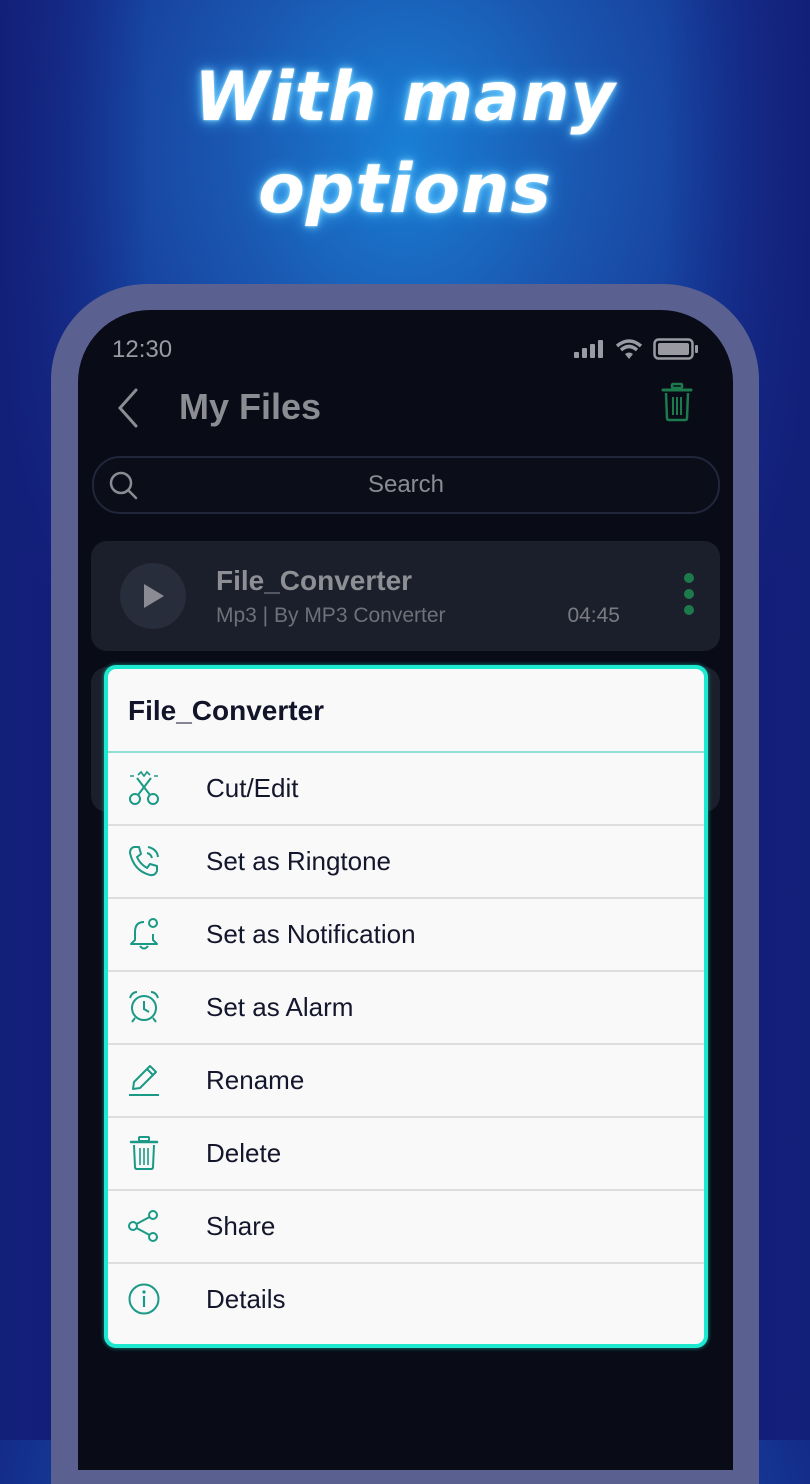 This screenshot has width=810, height=1484. I want to click on bell-icon, so click(144, 934).